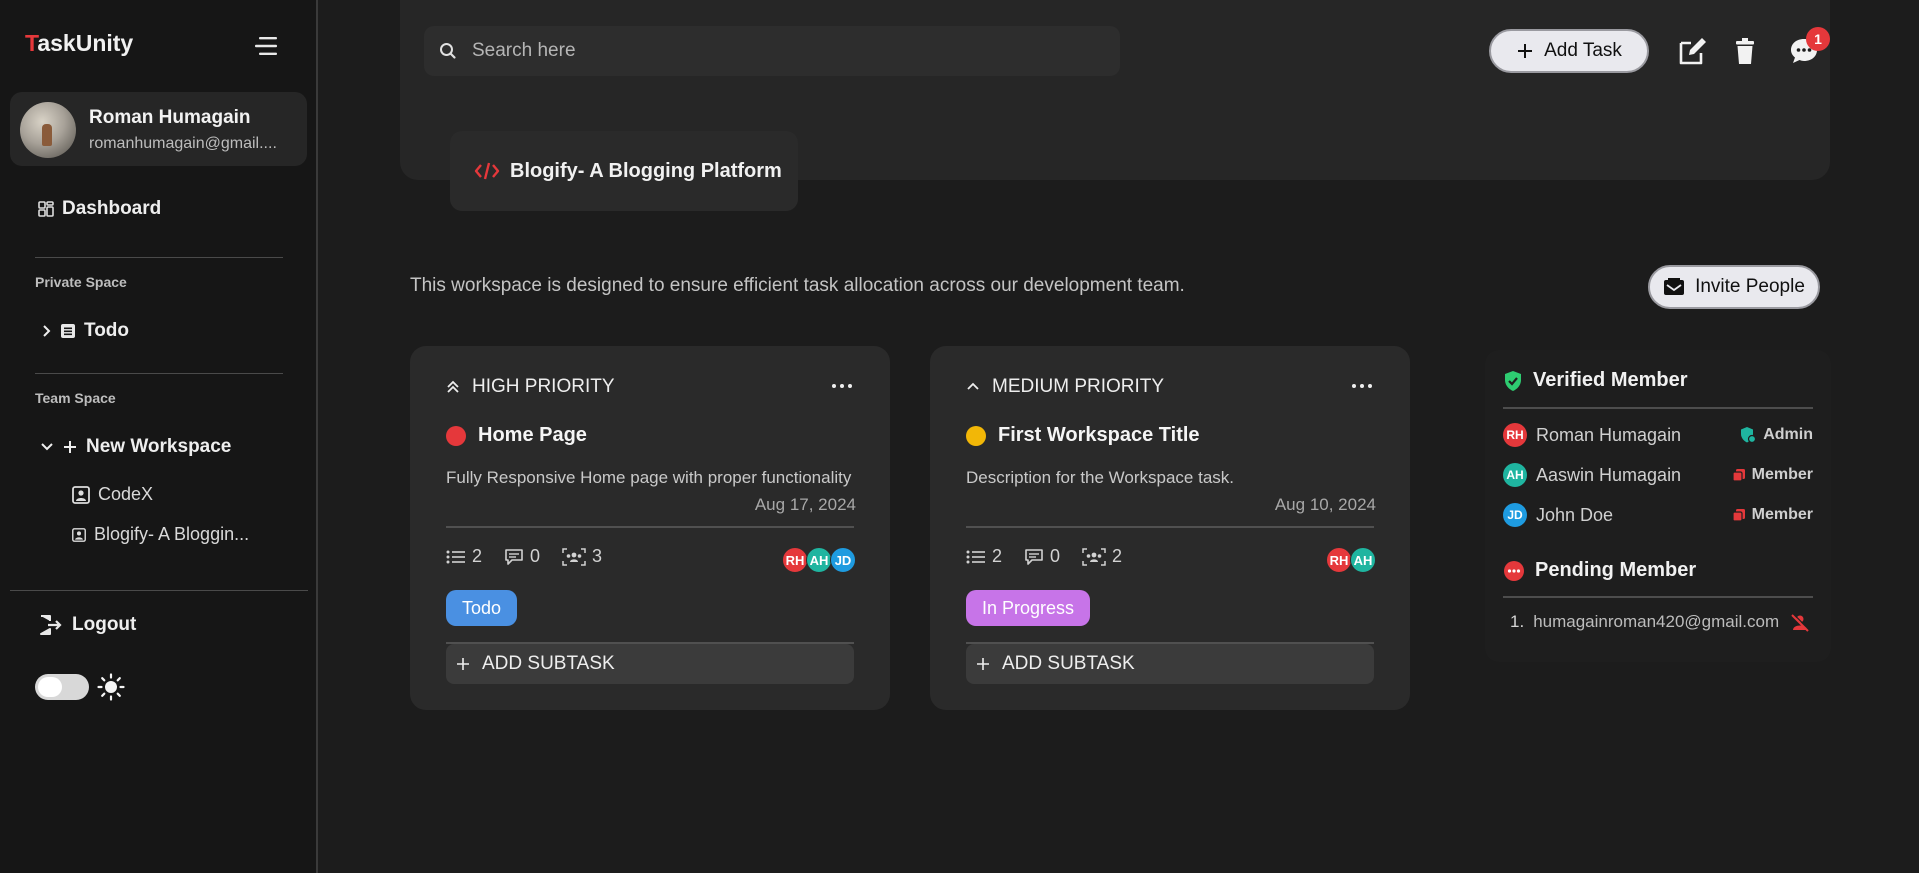 This screenshot has height=873, width=1919. What do you see at coordinates (1078, 386) in the screenshot?
I see `priority-label: MEDIUM PRIORITY` at bounding box center [1078, 386].